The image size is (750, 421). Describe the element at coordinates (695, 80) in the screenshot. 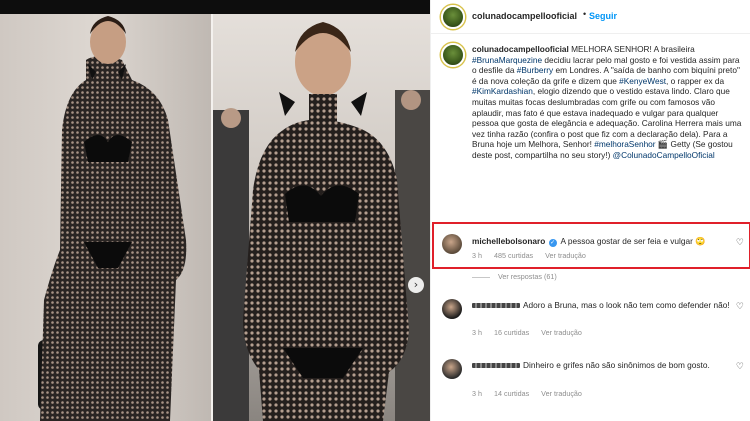

I see `caption-segment: , o rapper ex da` at that location.